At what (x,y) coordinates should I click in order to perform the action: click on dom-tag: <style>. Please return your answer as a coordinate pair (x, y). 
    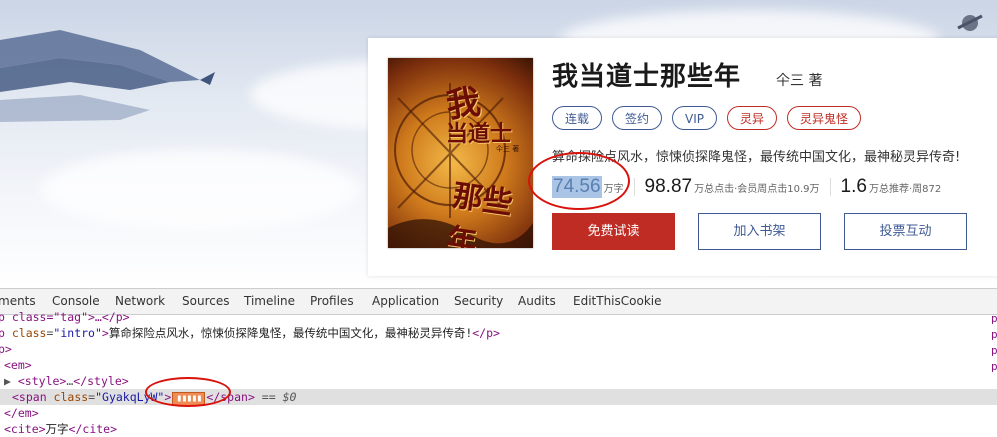
    Looking at the image, I should click on (42, 381).